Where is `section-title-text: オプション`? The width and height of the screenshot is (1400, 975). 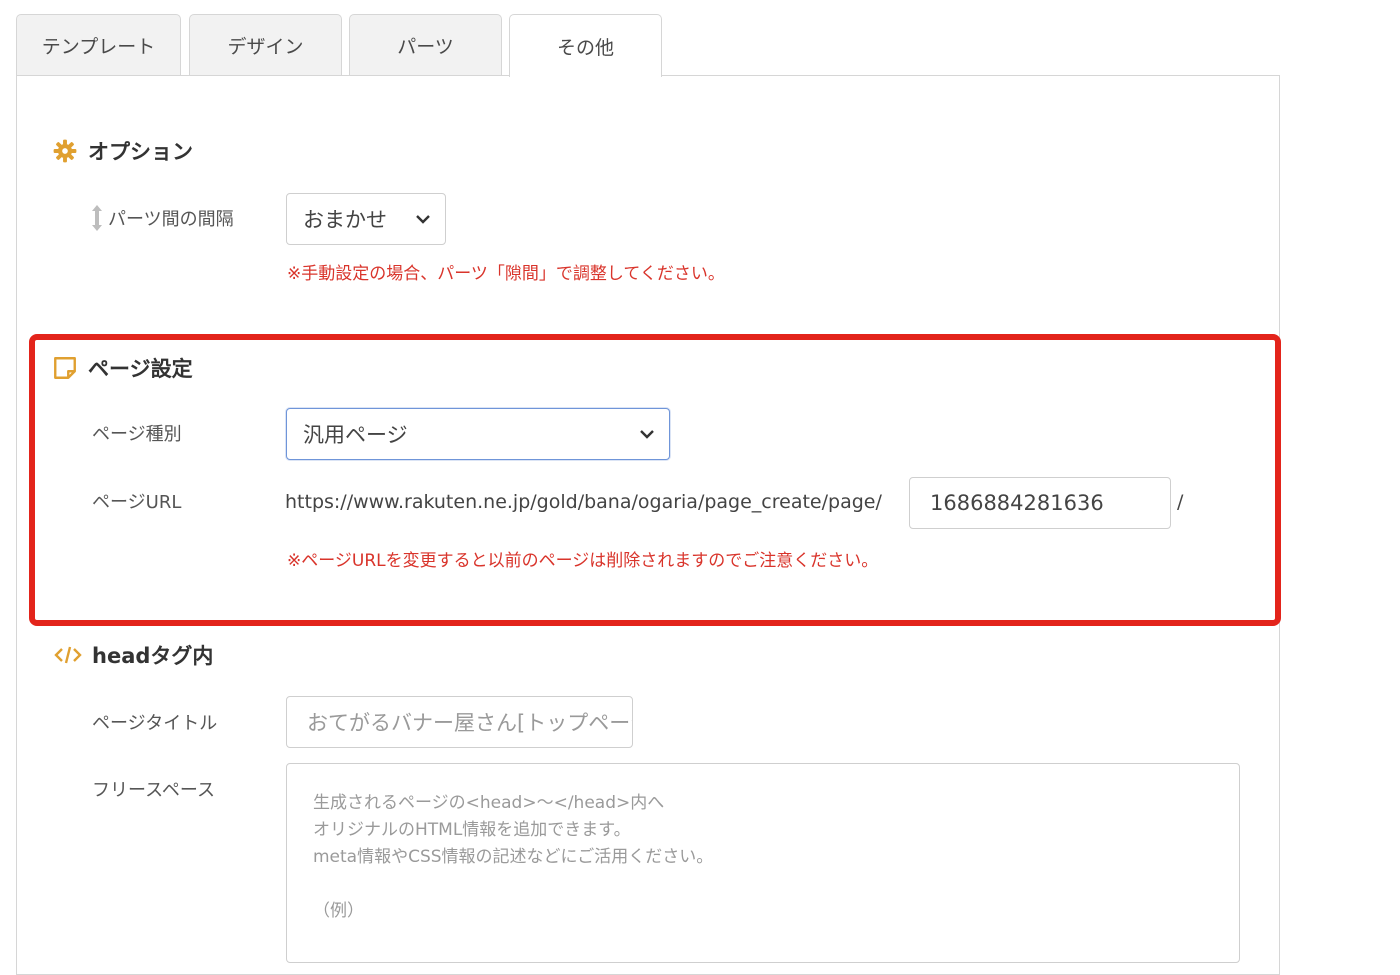 section-title-text: オプション is located at coordinates (140, 152).